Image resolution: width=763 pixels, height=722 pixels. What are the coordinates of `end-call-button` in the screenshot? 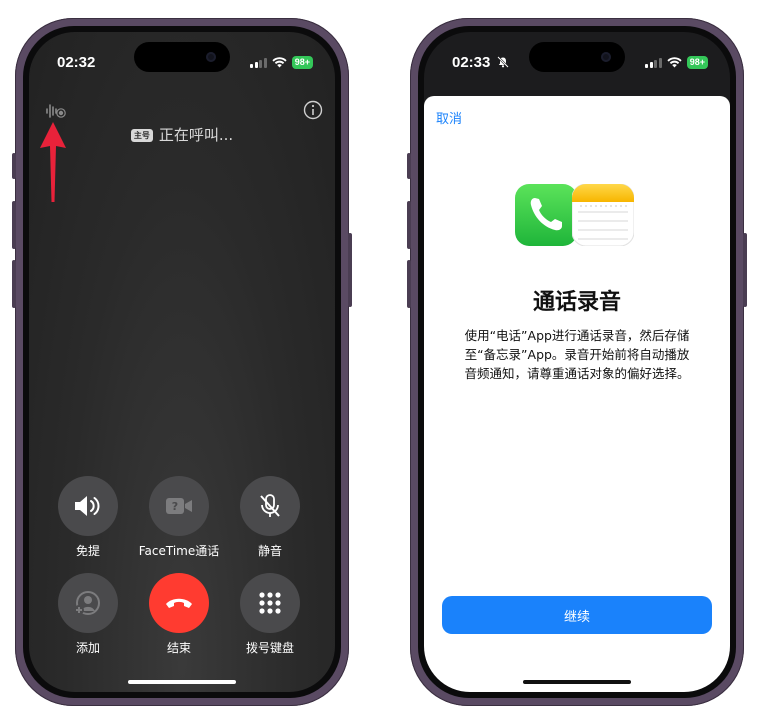 It's located at (179, 603).